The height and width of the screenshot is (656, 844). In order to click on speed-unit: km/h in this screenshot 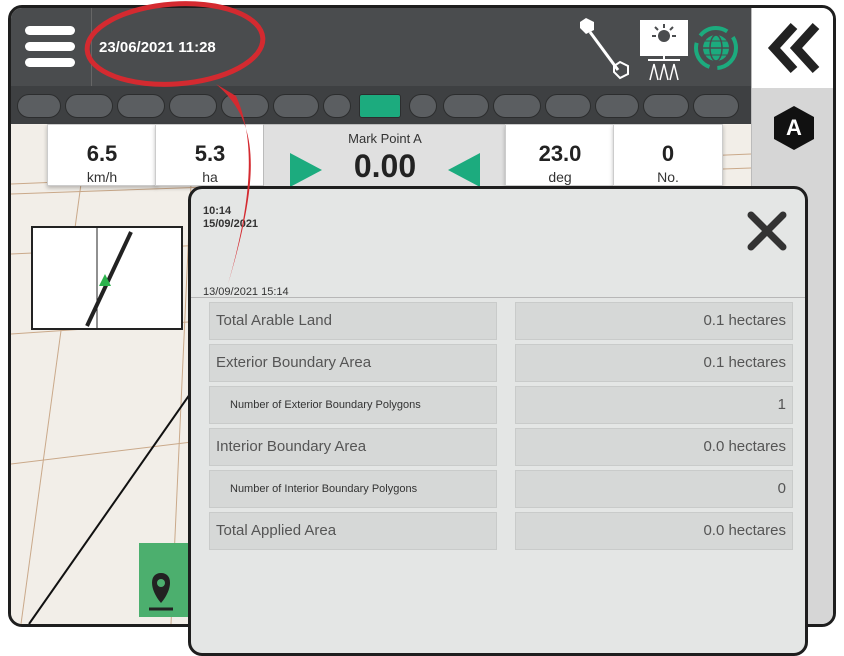, I will do `click(102, 177)`.